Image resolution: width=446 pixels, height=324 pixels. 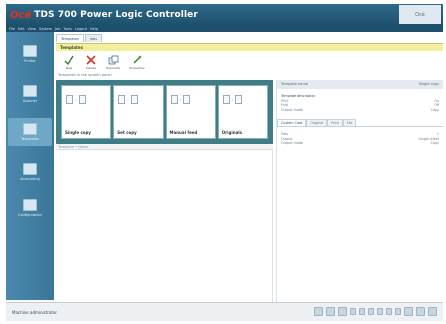 What do you see at coordinates (317, 122) in the screenshot?
I see `tab-original: Original` at bounding box center [317, 122].